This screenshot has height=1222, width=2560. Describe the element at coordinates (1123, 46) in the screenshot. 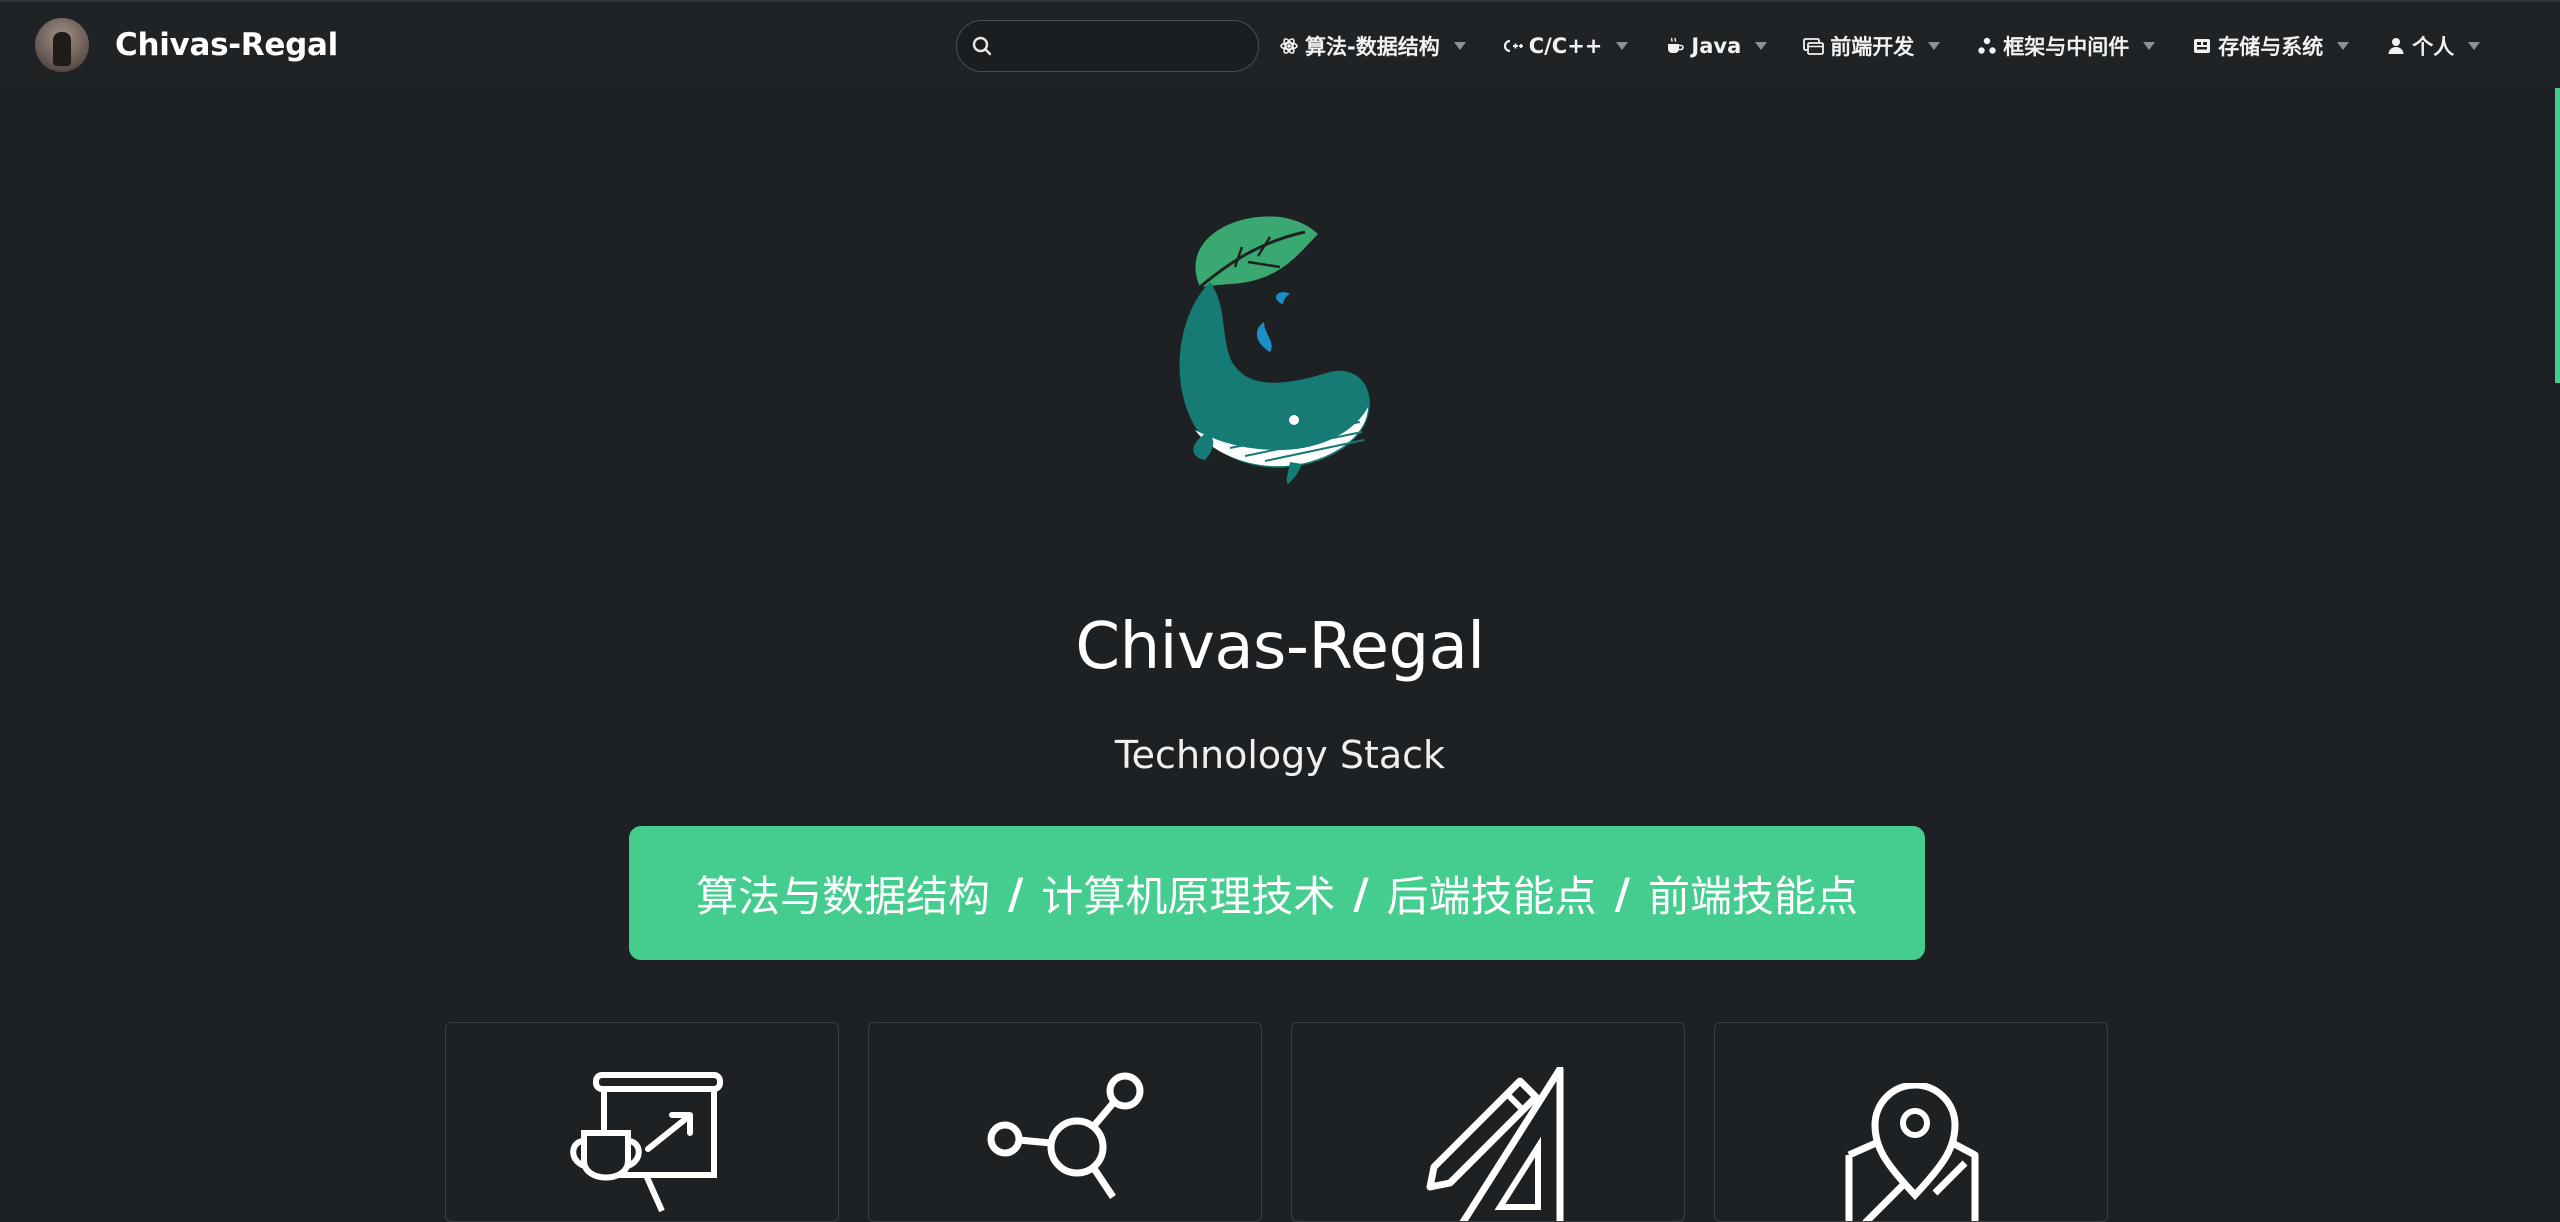

I see `search-input` at that location.